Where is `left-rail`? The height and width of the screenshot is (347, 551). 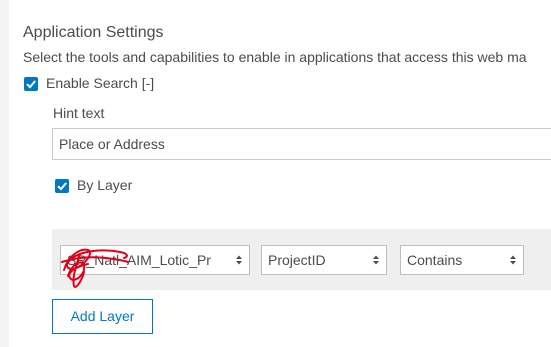
left-rail is located at coordinates (4, 173).